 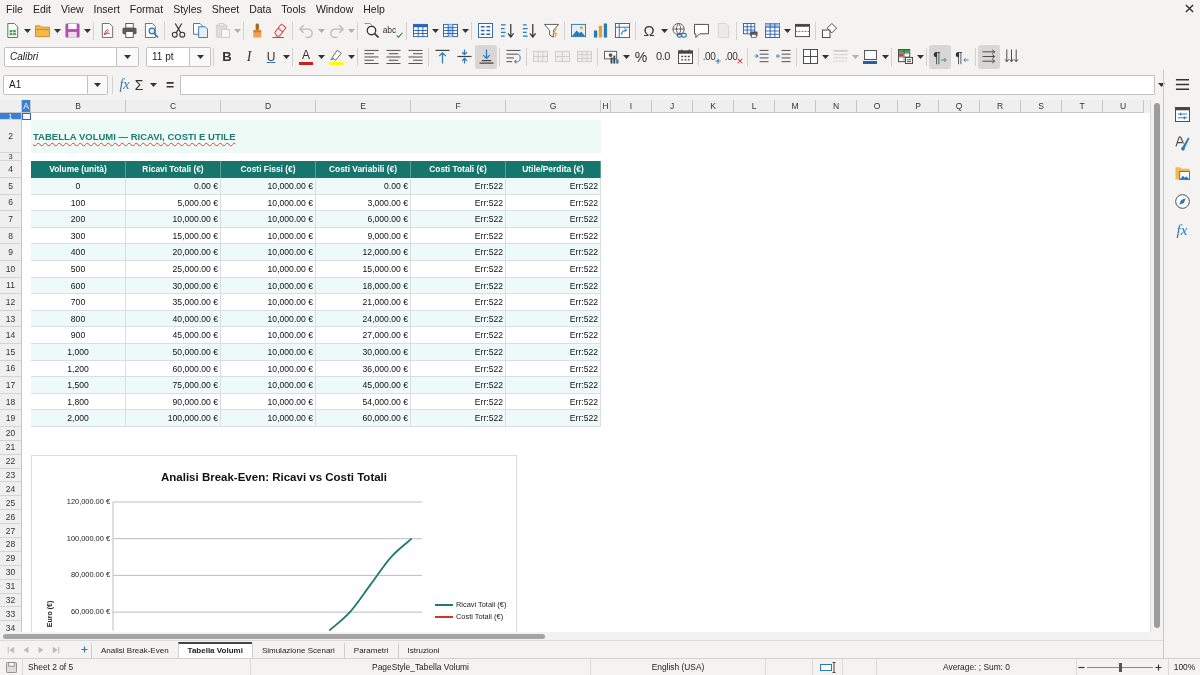 I want to click on sum-button: Σ, so click(x=139, y=84).